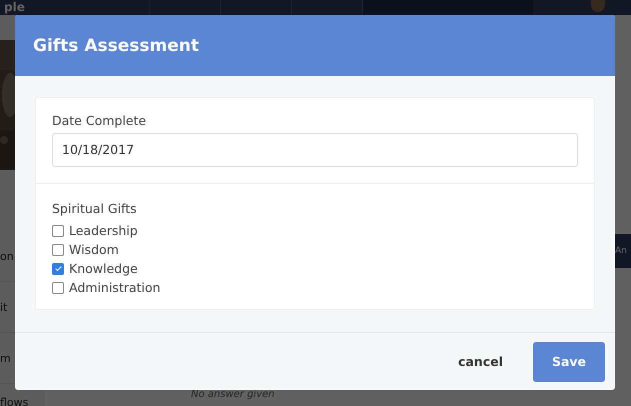  Describe the element at coordinates (598, 6) in the screenshot. I see `avatar-icon` at that location.